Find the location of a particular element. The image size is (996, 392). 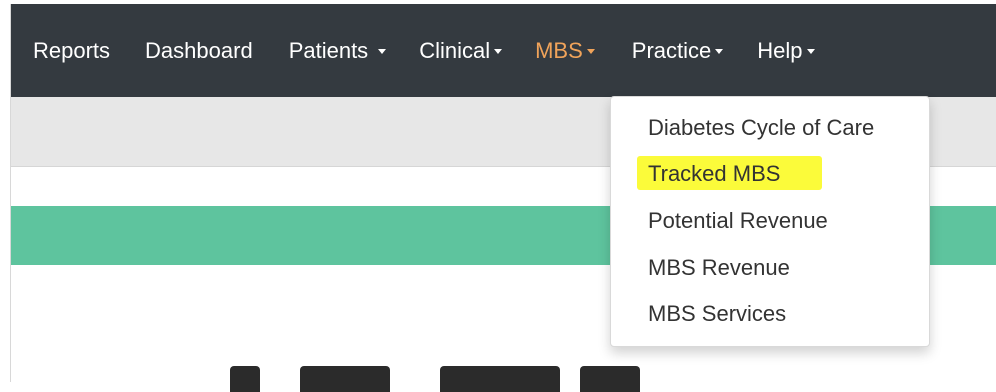

nav-item-mbs: MBS is located at coordinates (565, 51).